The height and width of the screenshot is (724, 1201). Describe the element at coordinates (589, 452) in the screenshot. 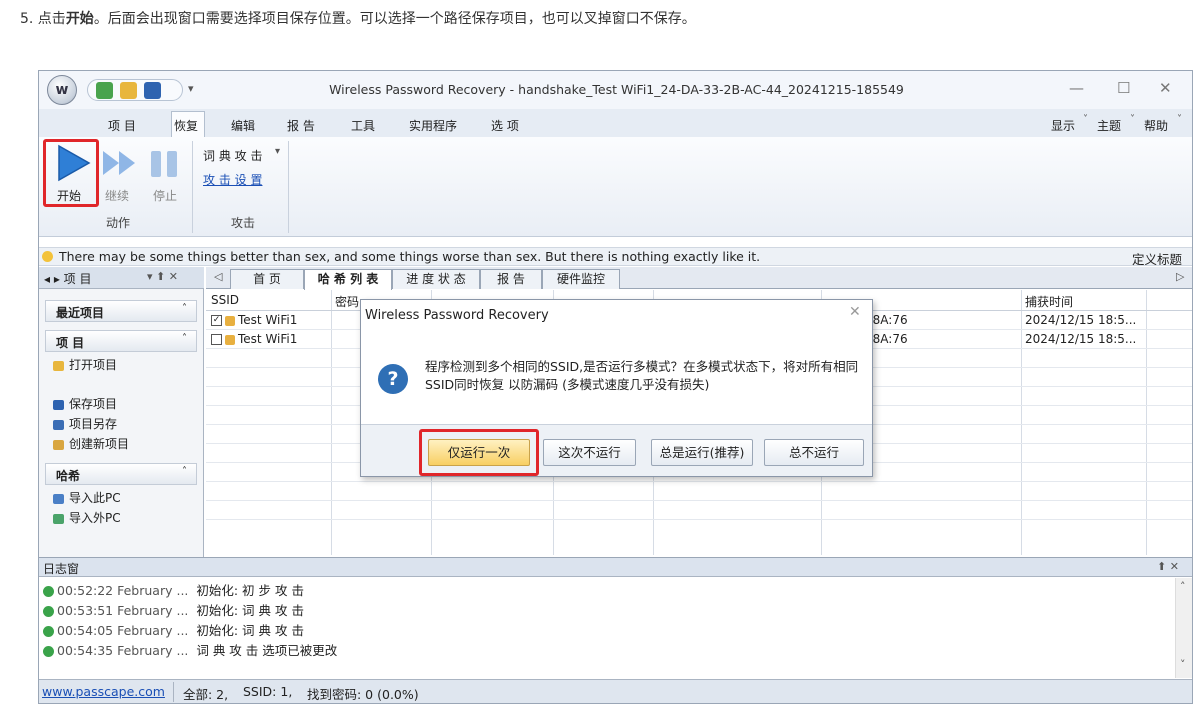

I see `not-this-time-button: 这次不运行` at that location.